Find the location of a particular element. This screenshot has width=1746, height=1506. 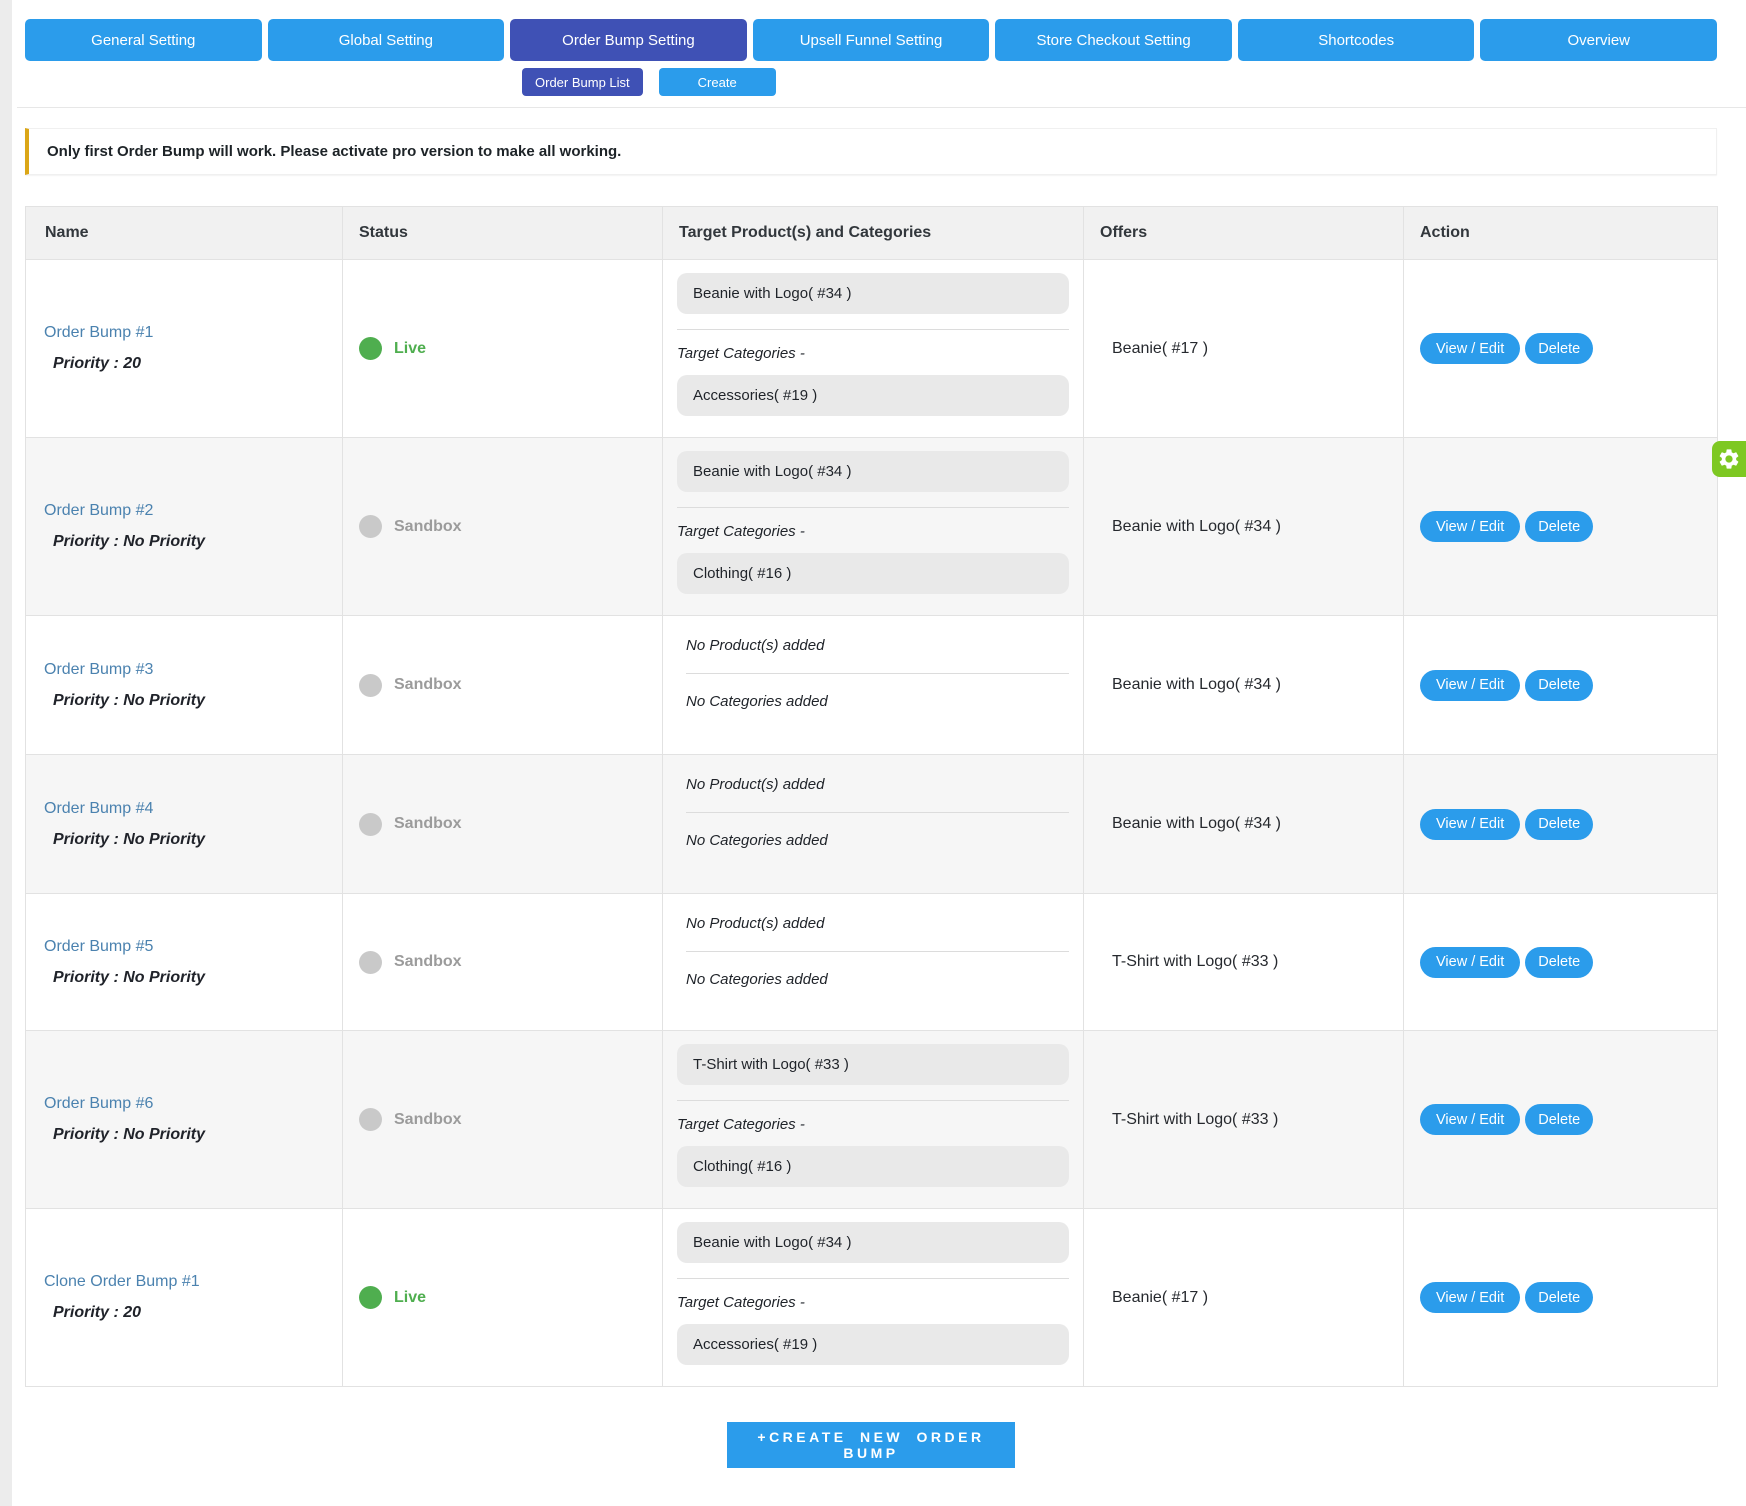

tab-upsell-funnel-setting: Upsell Funnel Setting is located at coordinates (871, 40).